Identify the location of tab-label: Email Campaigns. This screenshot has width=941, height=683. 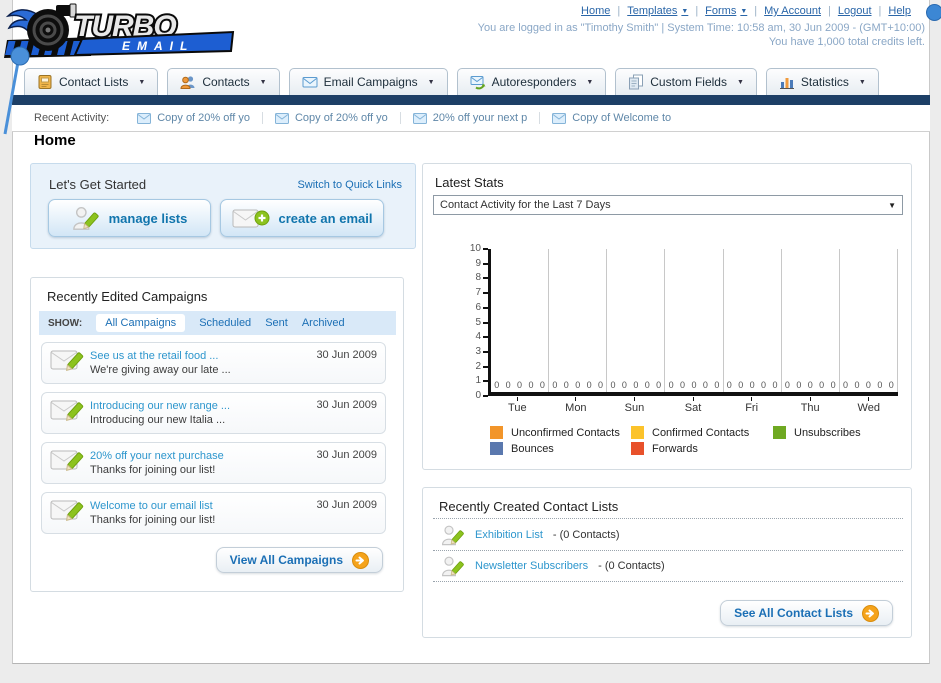
(370, 82).